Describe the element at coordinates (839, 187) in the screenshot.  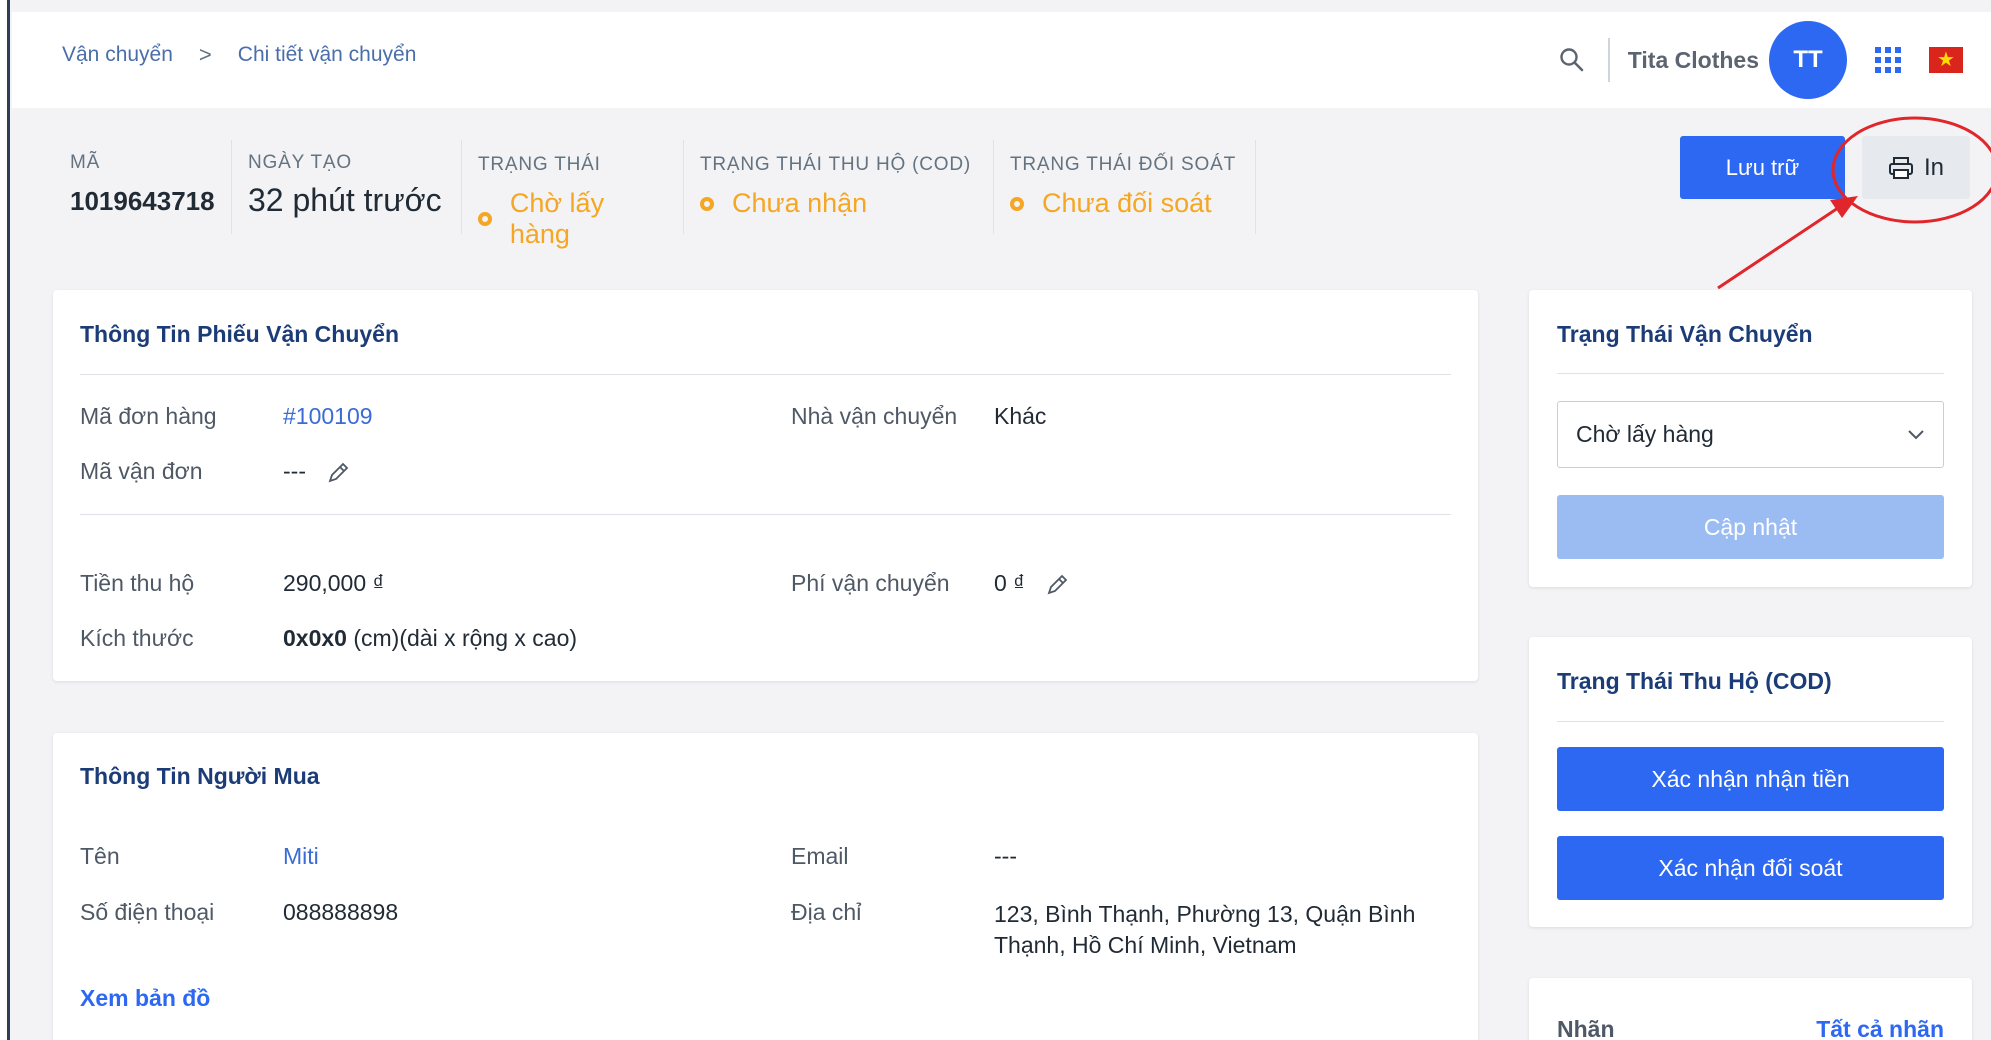
I see `summary-cod: TRẠNG THÁI THU HỘ (COD) Chưa nhận` at that location.